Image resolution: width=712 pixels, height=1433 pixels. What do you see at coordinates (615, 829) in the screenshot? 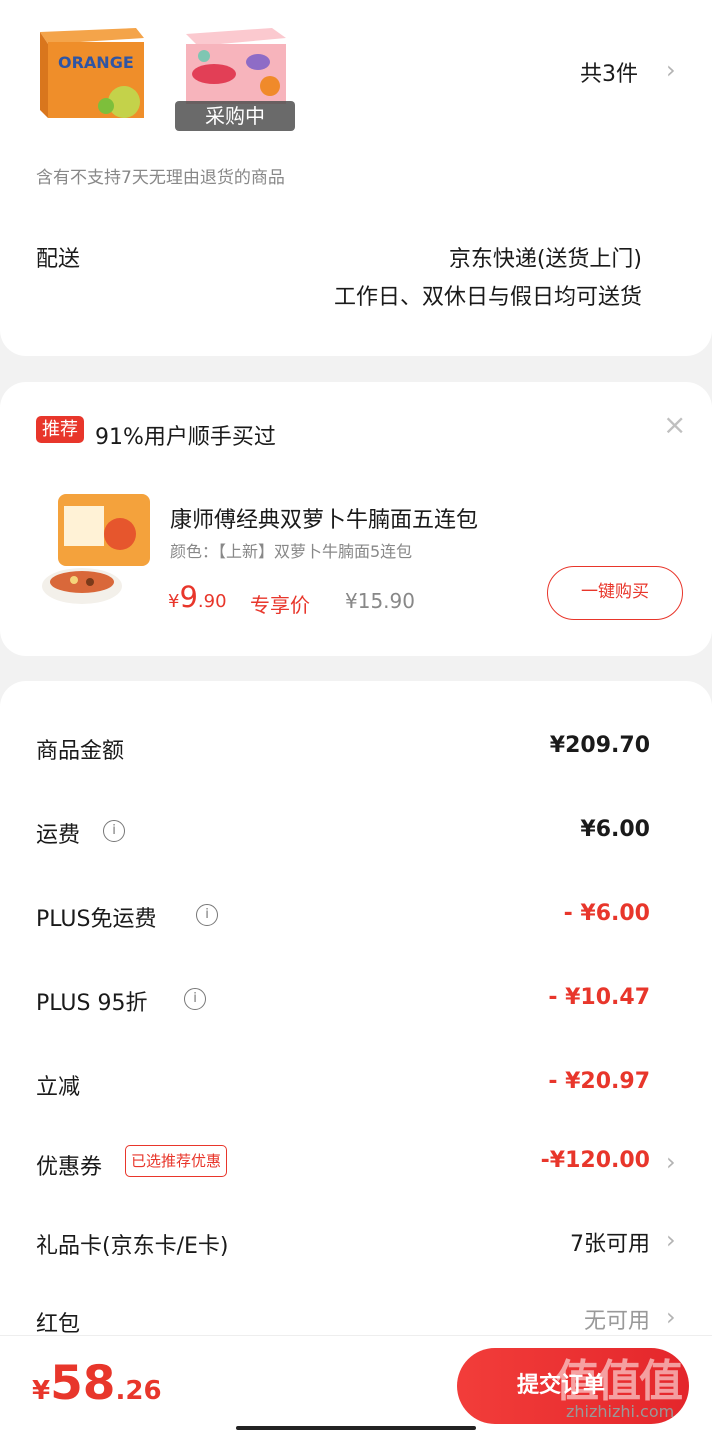
I see `shipping-value: ¥6.00` at bounding box center [615, 829].